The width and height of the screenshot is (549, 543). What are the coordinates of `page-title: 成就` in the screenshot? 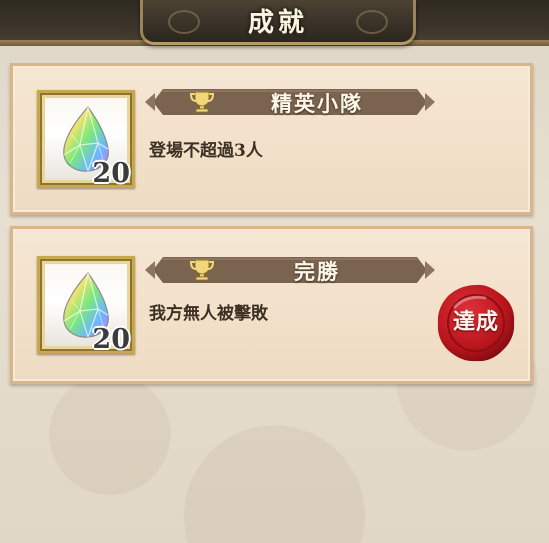 It's located at (277, 23).